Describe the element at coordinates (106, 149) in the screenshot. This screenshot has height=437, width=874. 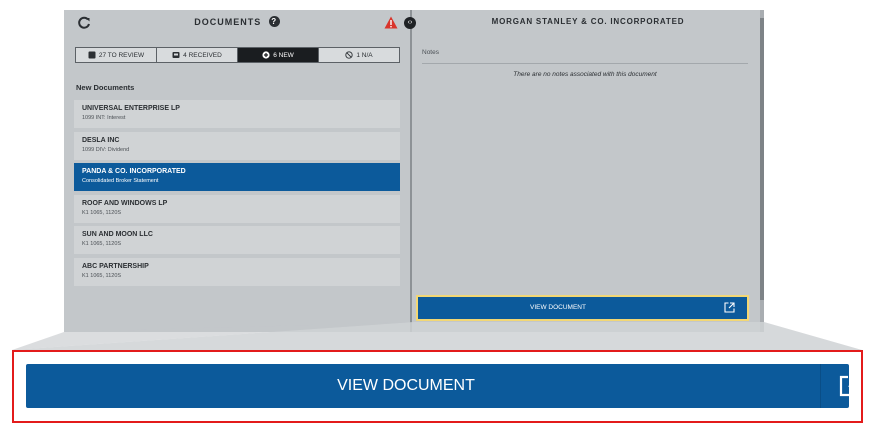
I see `document-type: 1099 DIV: Dividend` at that location.